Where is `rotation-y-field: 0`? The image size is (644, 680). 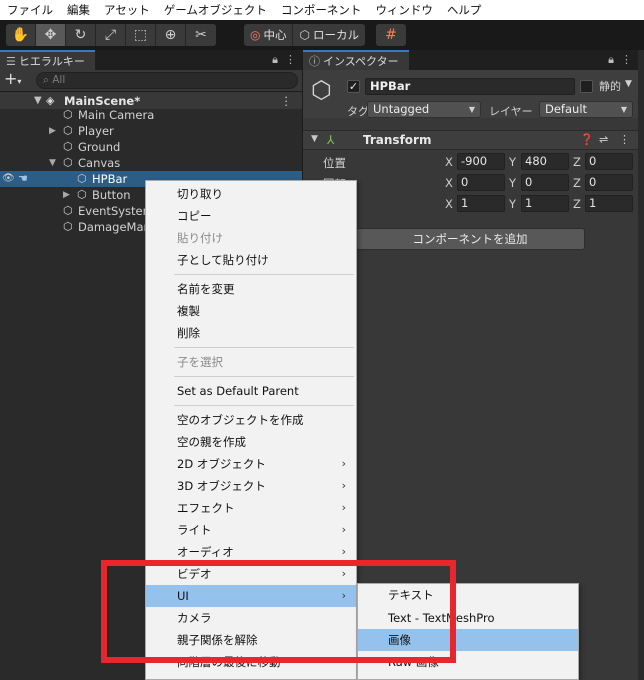 rotation-y-field: 0 is located at coordinates (545, 182).